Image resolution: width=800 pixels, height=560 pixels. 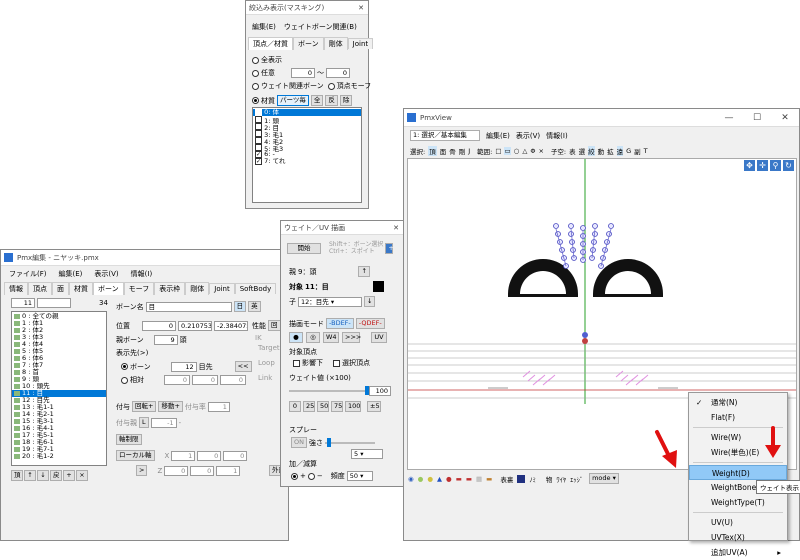 I want to click on menu-item-additional-uv: 追加UV(A) ▸, so click(x=738, y=552).